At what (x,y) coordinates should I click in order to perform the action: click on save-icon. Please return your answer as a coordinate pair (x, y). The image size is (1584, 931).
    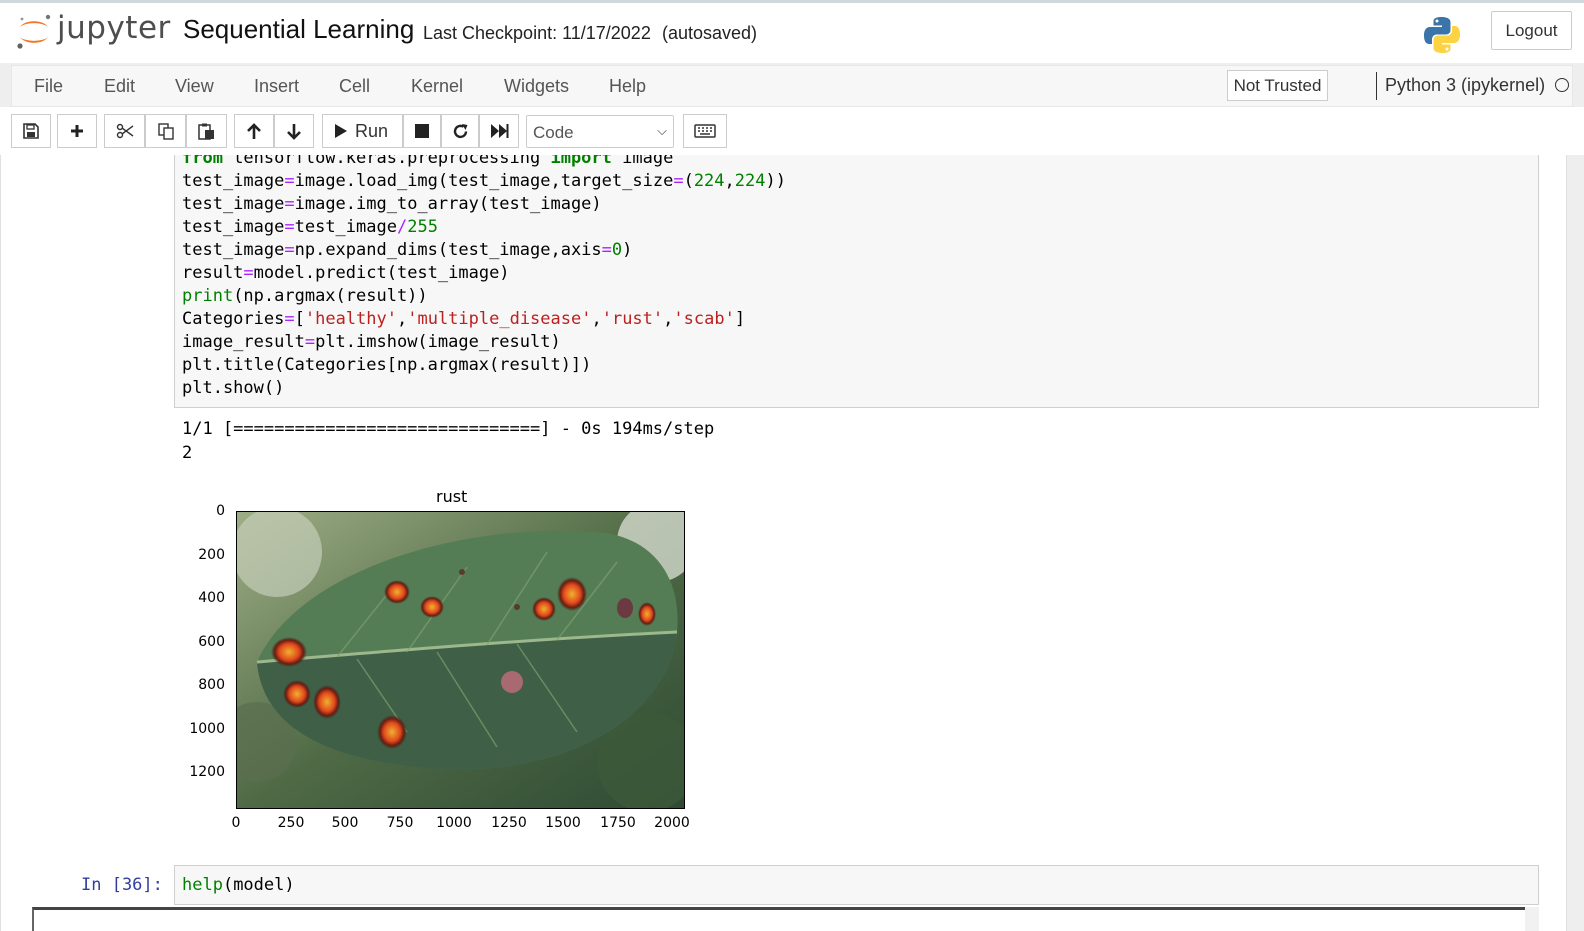
    Looking at the image, I should click on (31, 131).